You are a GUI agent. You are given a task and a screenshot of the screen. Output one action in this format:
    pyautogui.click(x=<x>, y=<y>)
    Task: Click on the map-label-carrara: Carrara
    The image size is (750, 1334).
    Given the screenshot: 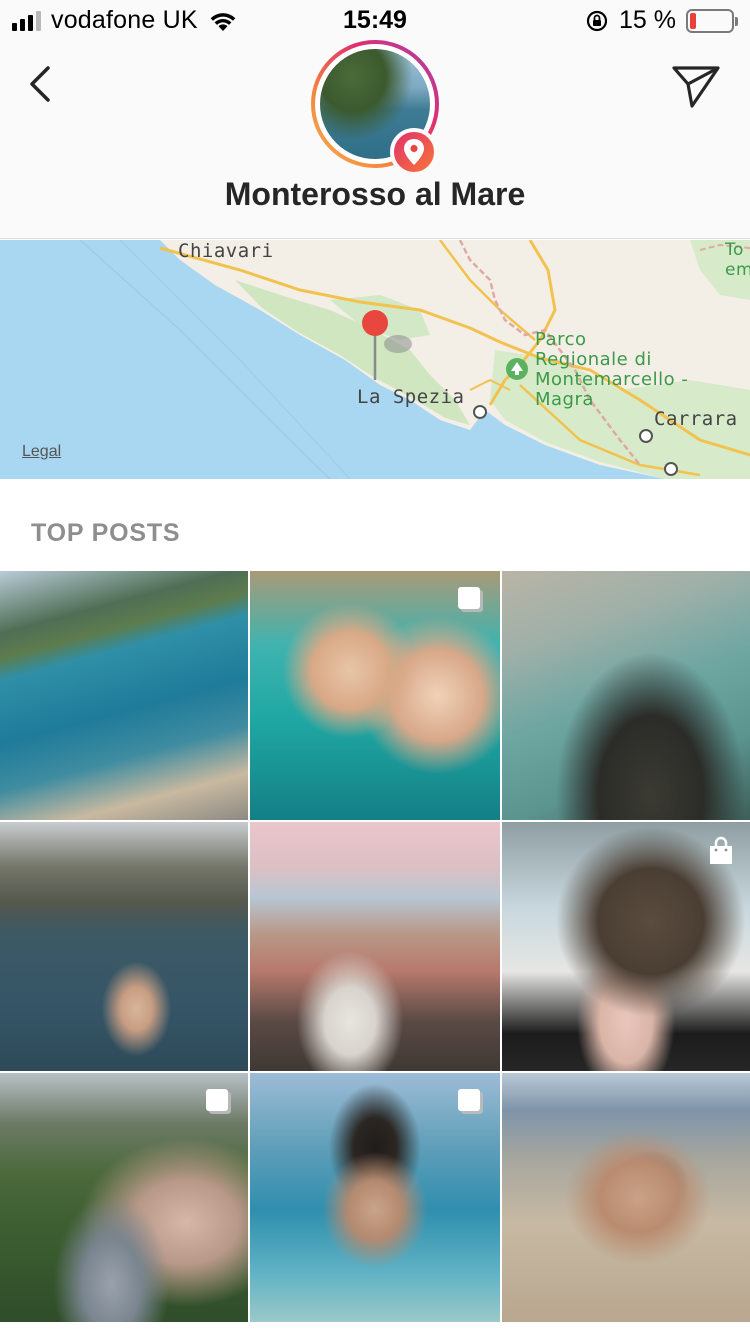 What is the action you would take?
    pyautogui.click(x=696, y=419)
    